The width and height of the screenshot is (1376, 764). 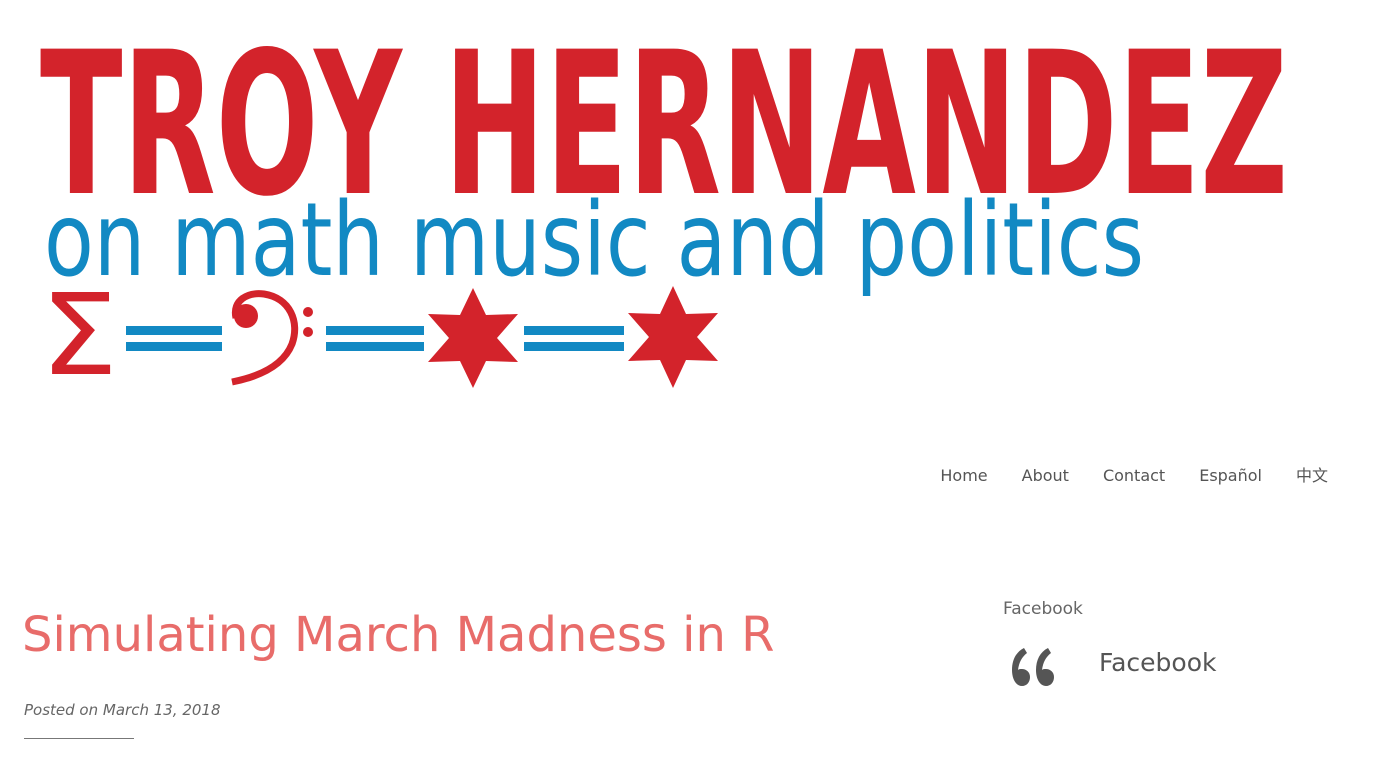 I want to click on facebook-link: Facebook, so click(x=1157, y=663).